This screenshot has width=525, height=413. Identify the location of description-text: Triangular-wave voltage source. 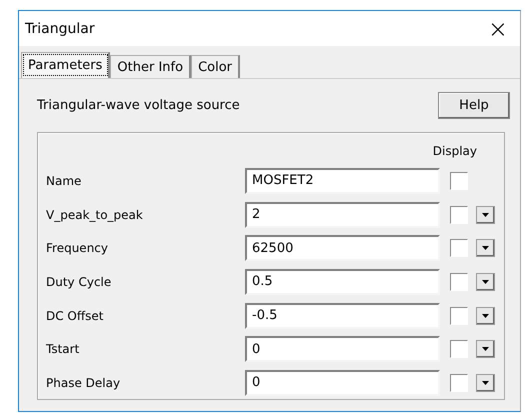
(138, 105).